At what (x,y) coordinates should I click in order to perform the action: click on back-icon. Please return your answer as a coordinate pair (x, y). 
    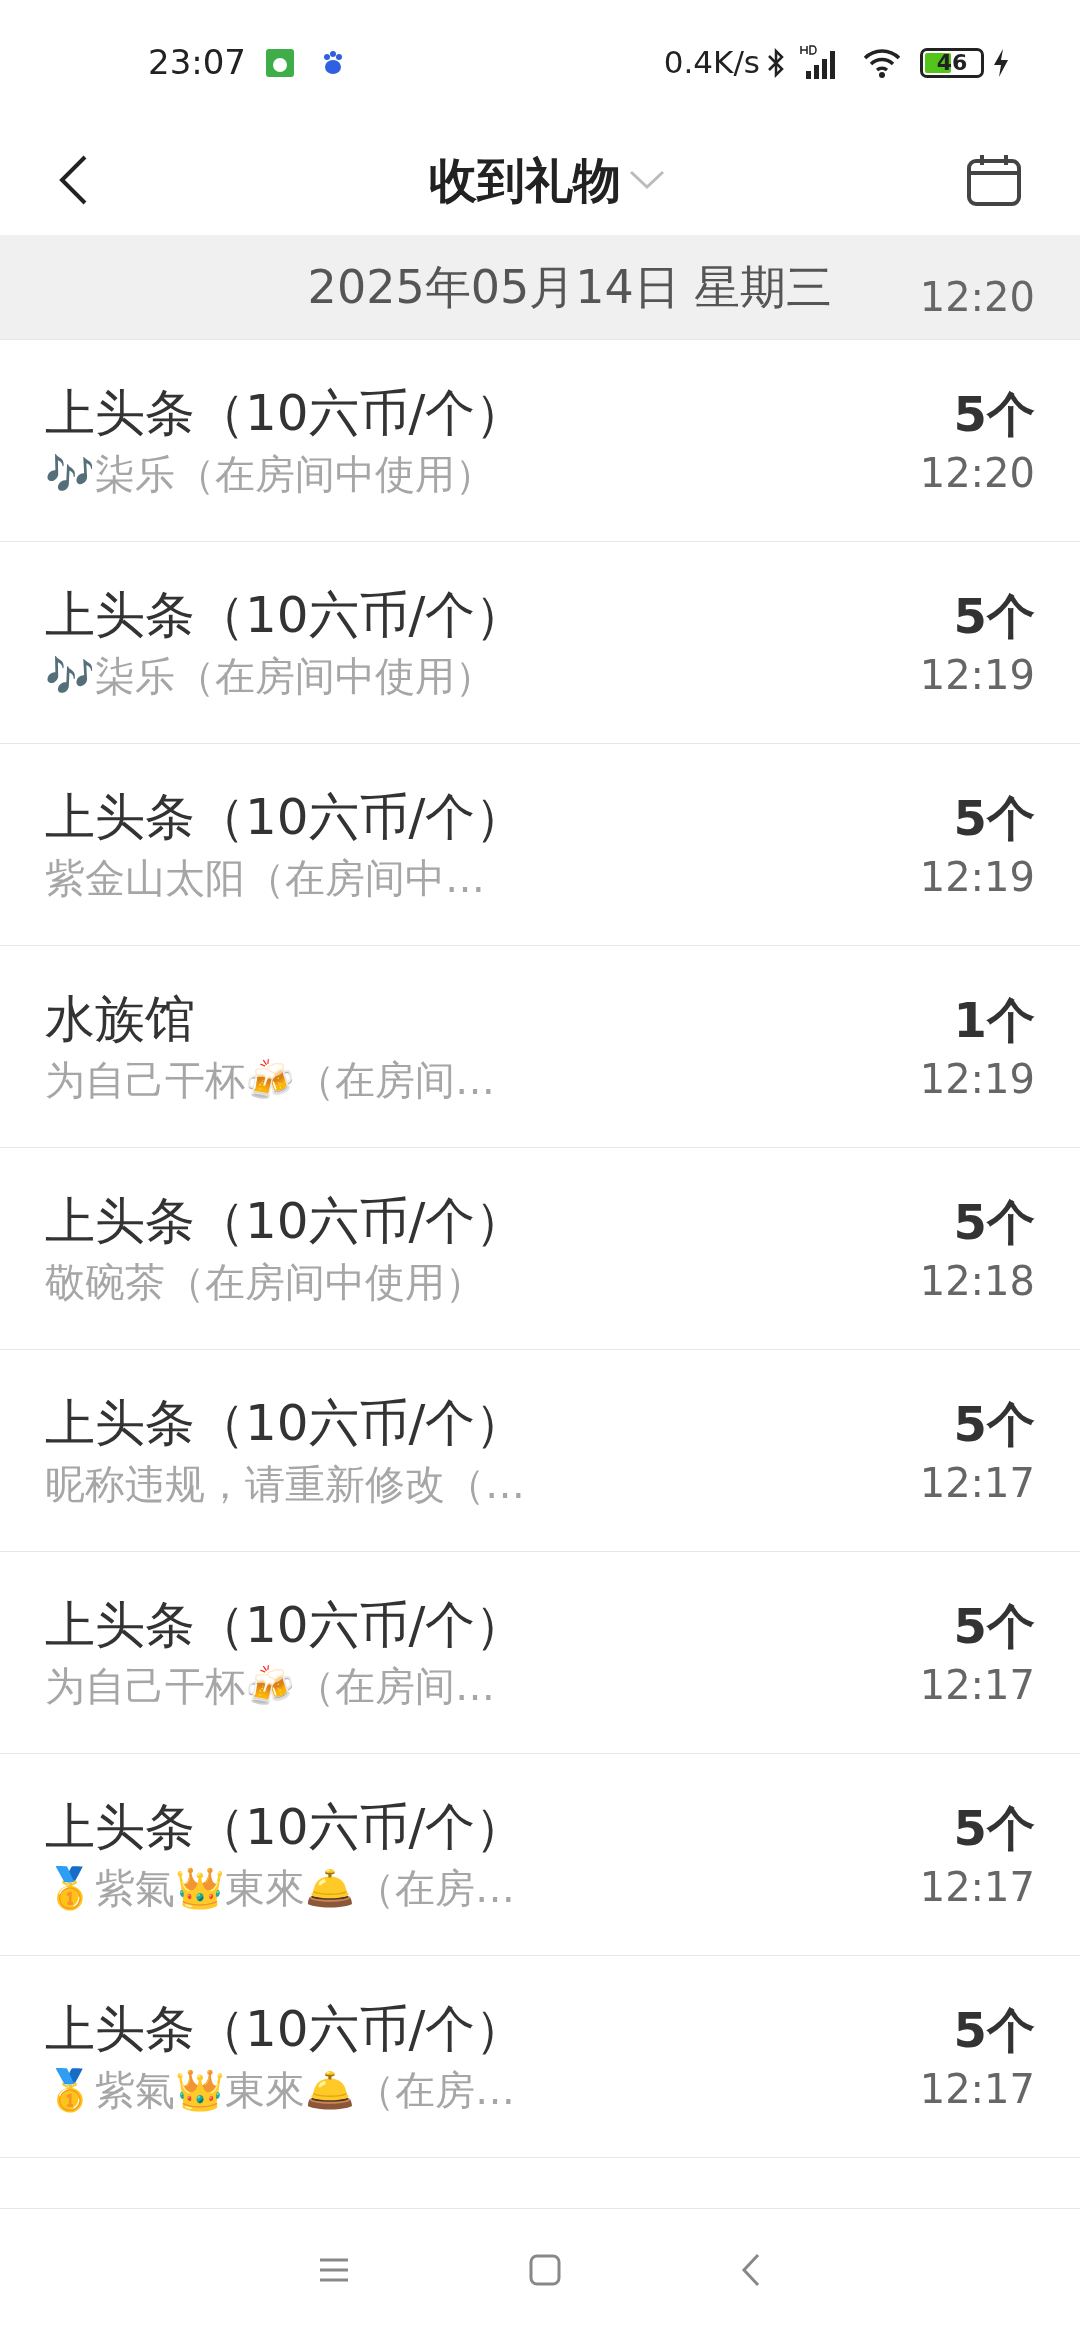
    Looking at the image, I should click on (73, 180).